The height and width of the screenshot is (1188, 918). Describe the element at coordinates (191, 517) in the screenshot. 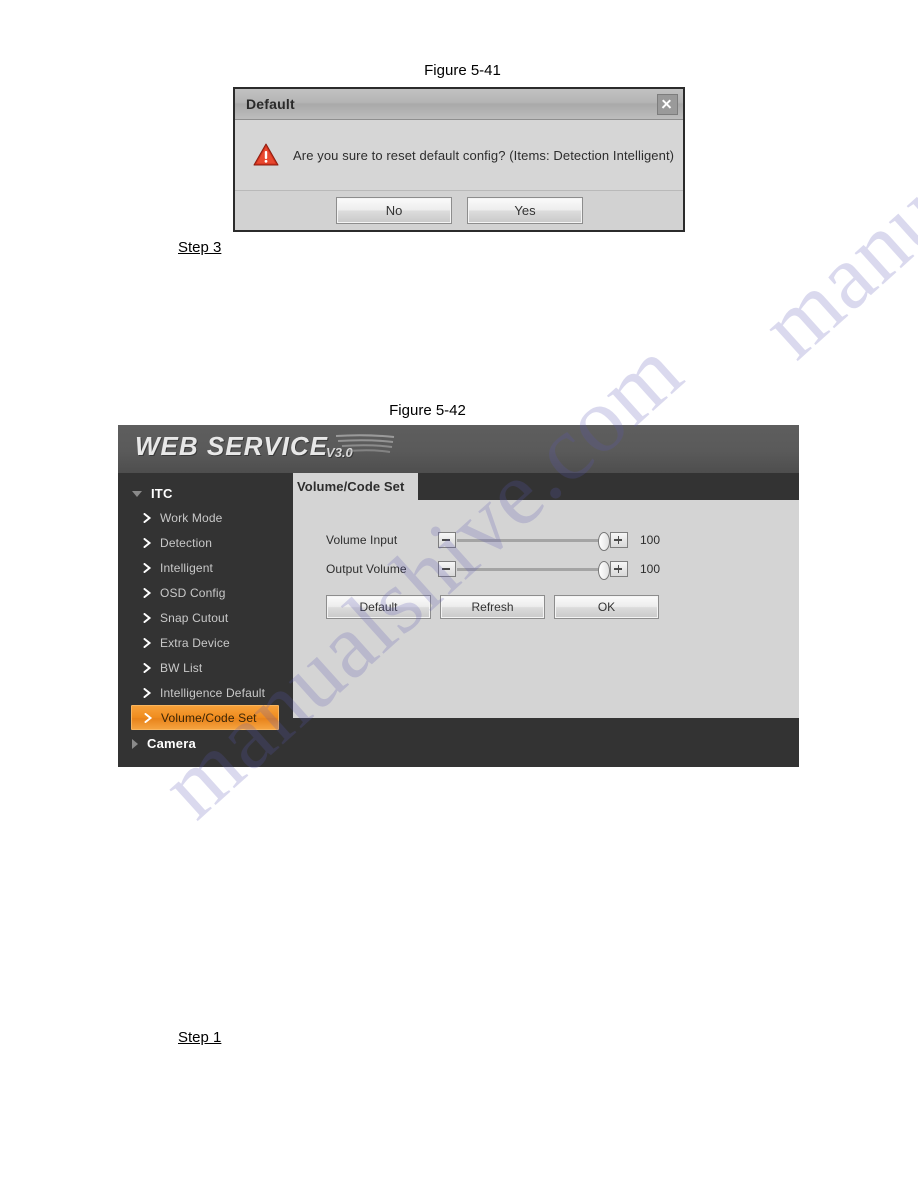

I see `sidebar-item-label: Work Mode` at that location.